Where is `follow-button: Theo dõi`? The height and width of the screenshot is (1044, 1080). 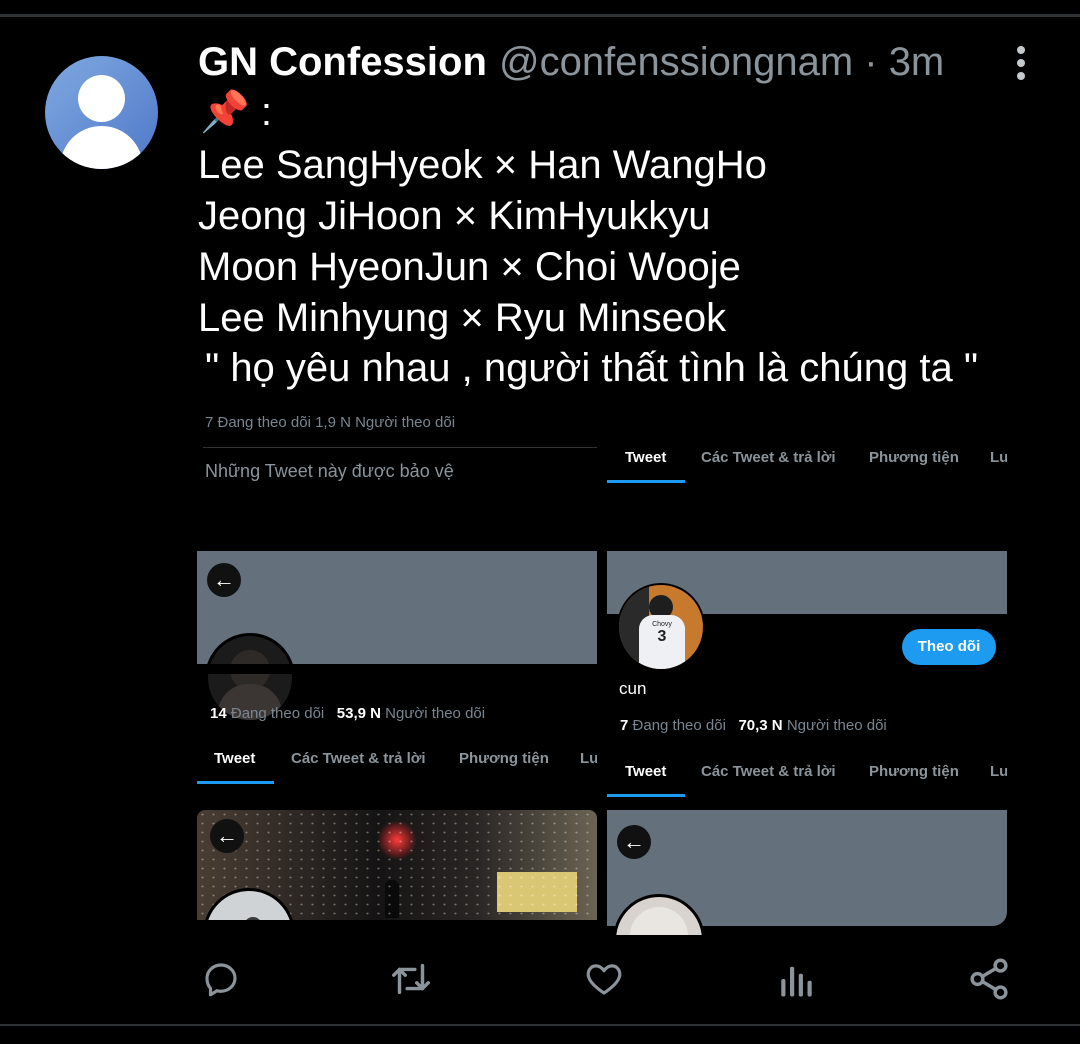
follow-button: Theo dõi is located at coordinates (949, 647).